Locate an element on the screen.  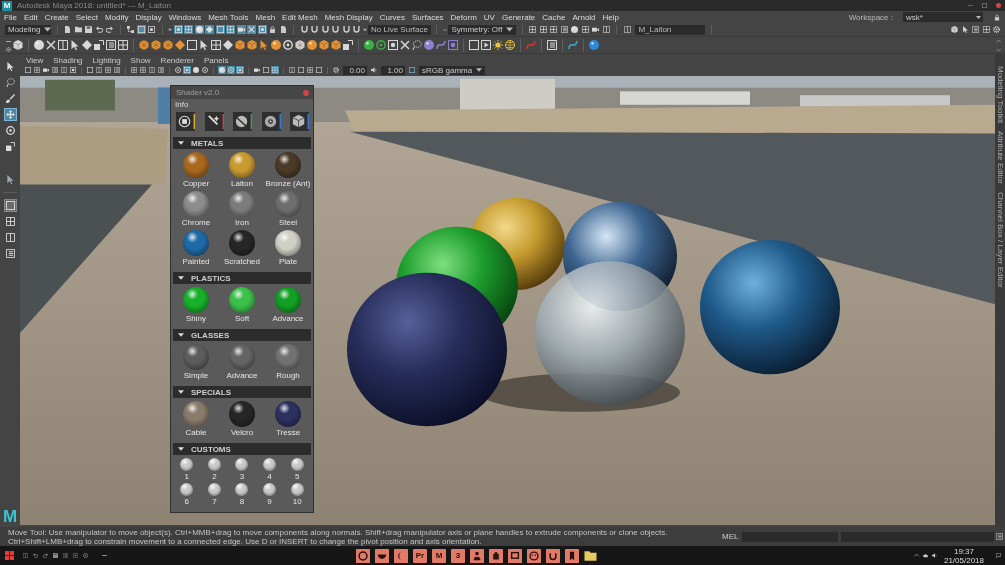
menu-item: Display is located at coordinates (148, 17).